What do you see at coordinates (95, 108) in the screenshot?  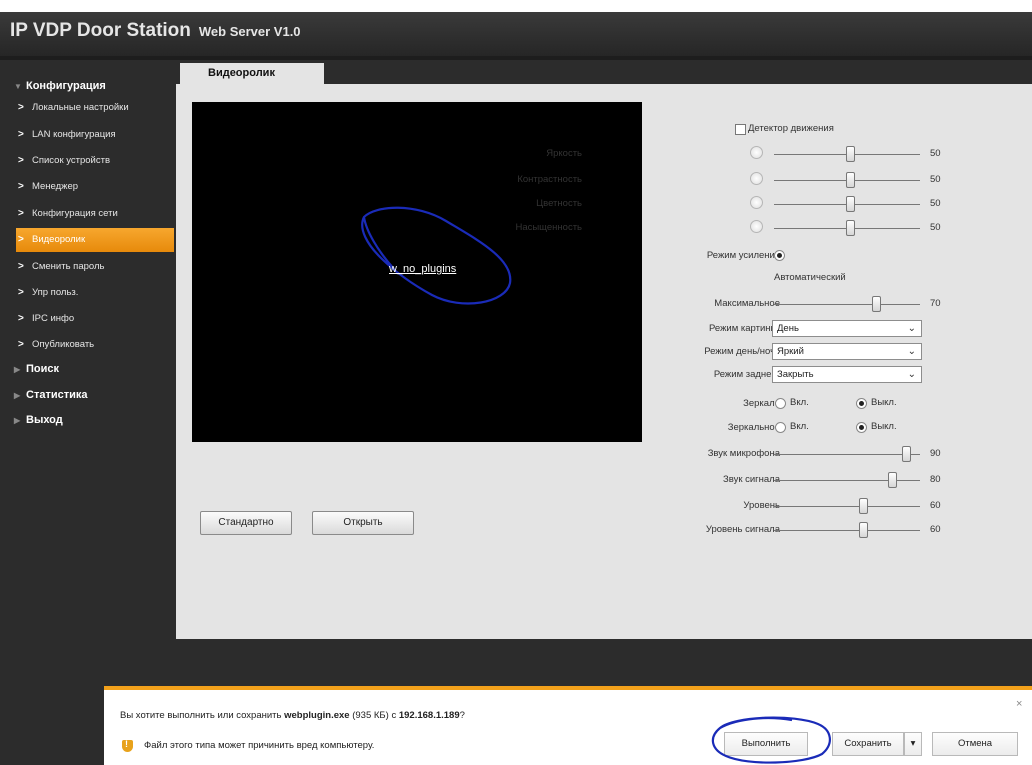 I see `sidebar-item-local-settings: > Локальные настройки` at bounding box center [95, 108].